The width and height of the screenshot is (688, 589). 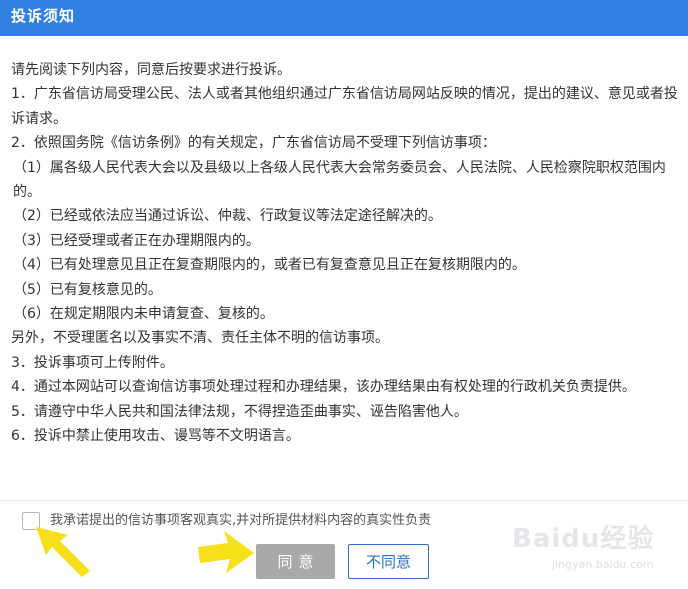 What do you see at coordinates (295, 561) in the screenshot?
I see `agree-button: 同意` at bounding box center [295, 561].